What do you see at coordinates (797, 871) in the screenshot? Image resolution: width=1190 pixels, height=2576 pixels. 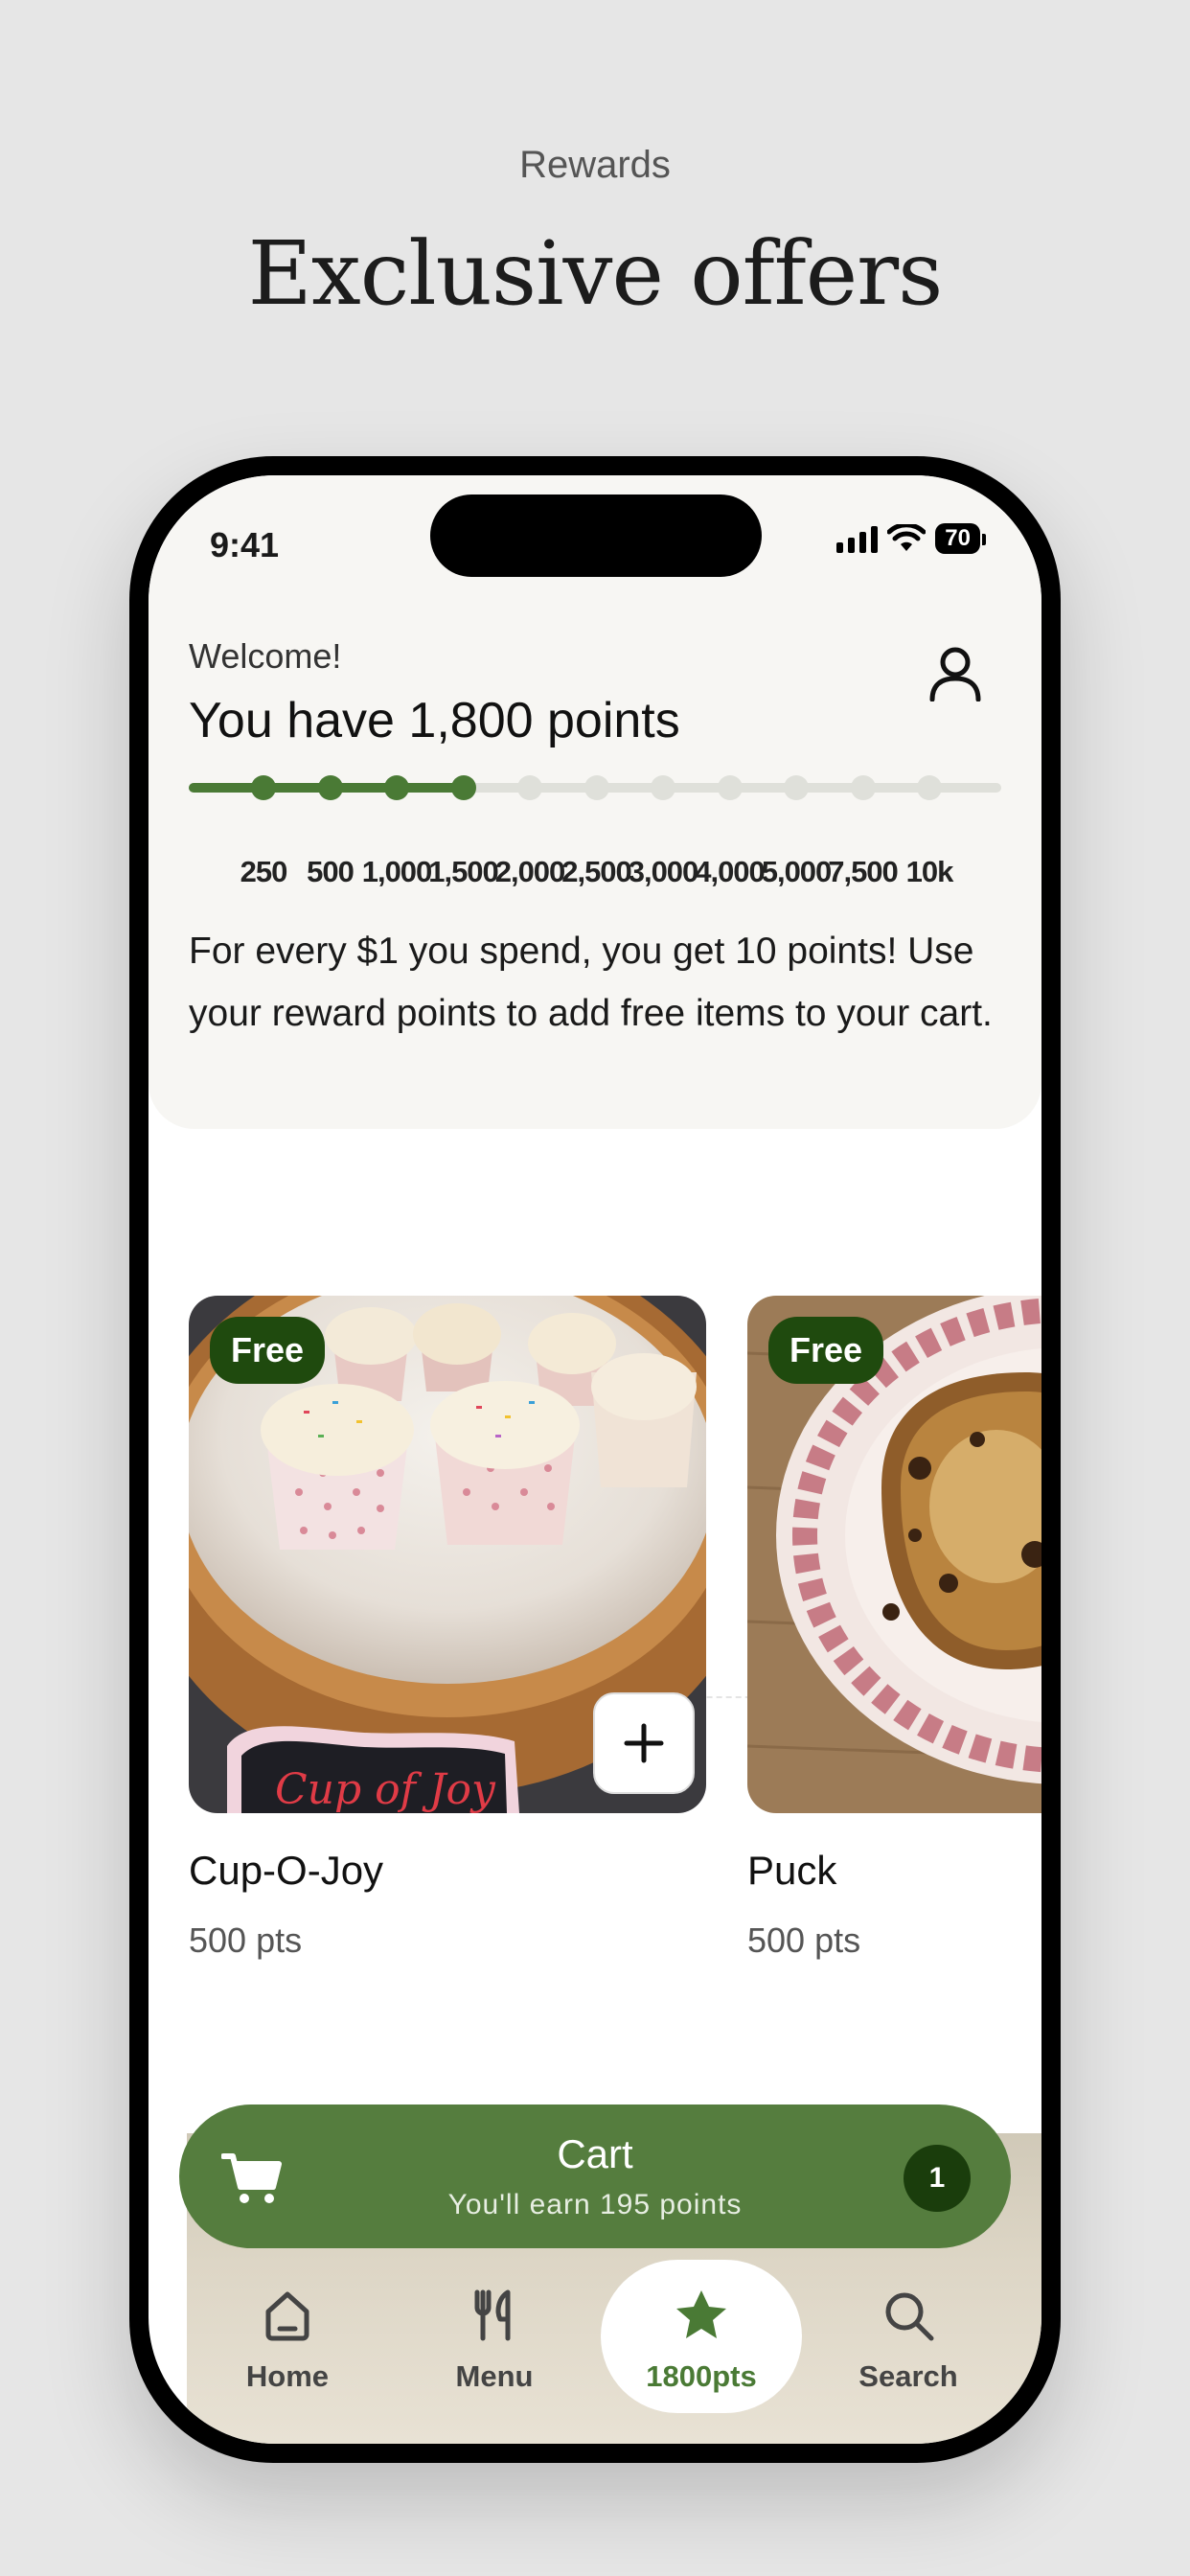 I see `progress-milestone-label: 5,000` at bounding box center [797, 871].